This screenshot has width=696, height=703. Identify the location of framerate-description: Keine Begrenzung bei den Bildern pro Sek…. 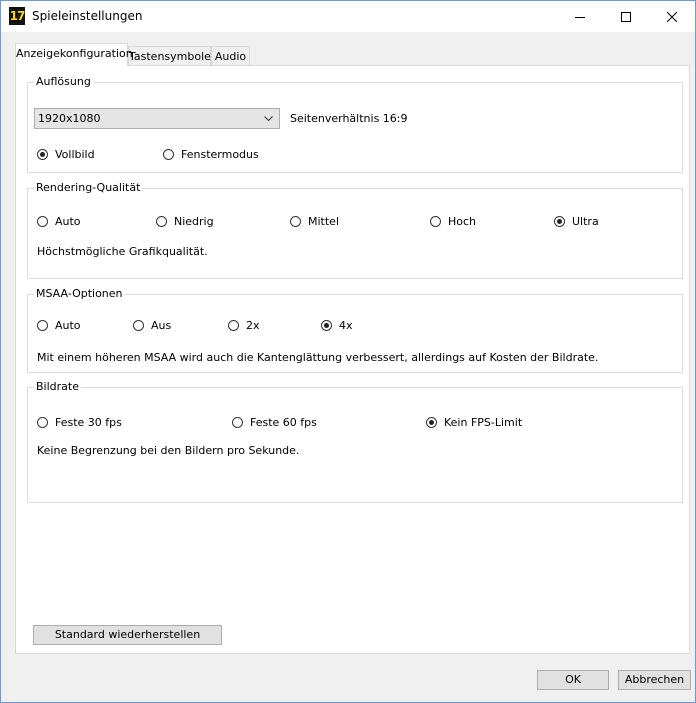
(168, 450).